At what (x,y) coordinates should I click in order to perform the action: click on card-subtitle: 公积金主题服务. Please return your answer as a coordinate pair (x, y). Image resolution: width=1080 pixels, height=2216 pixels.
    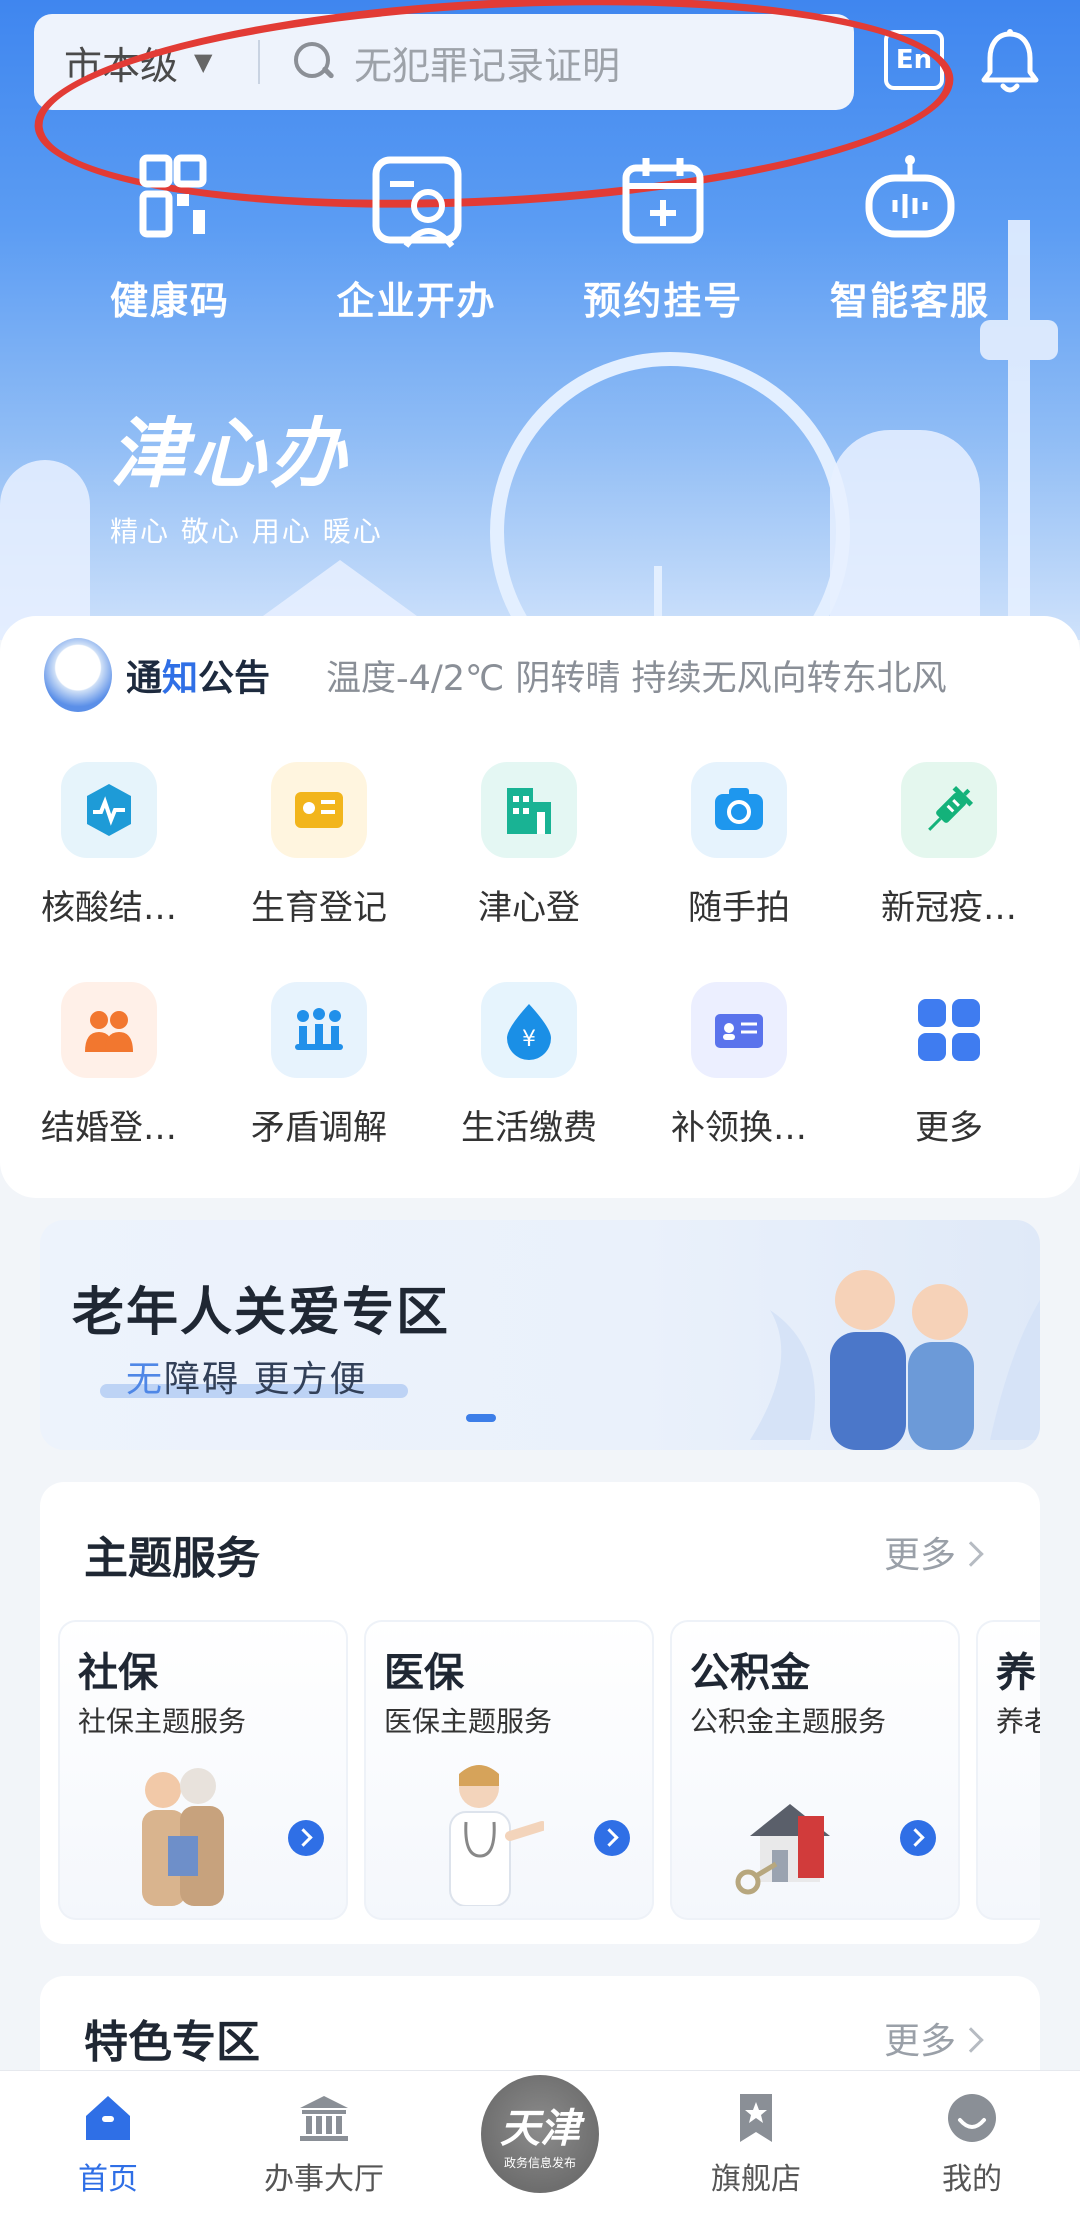
    Looking at the image, I should click on (788, 1721).